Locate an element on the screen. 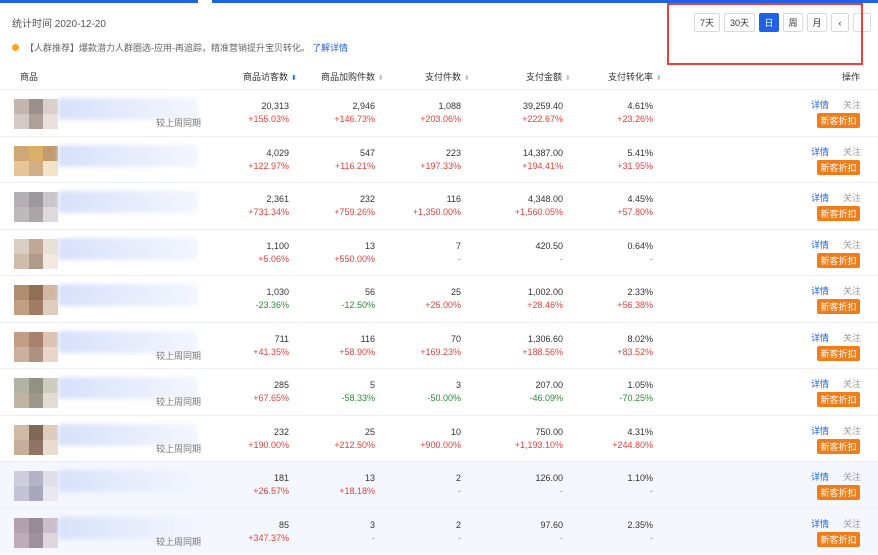  conv-change: -70.25% is located at coordinates (636, 398).